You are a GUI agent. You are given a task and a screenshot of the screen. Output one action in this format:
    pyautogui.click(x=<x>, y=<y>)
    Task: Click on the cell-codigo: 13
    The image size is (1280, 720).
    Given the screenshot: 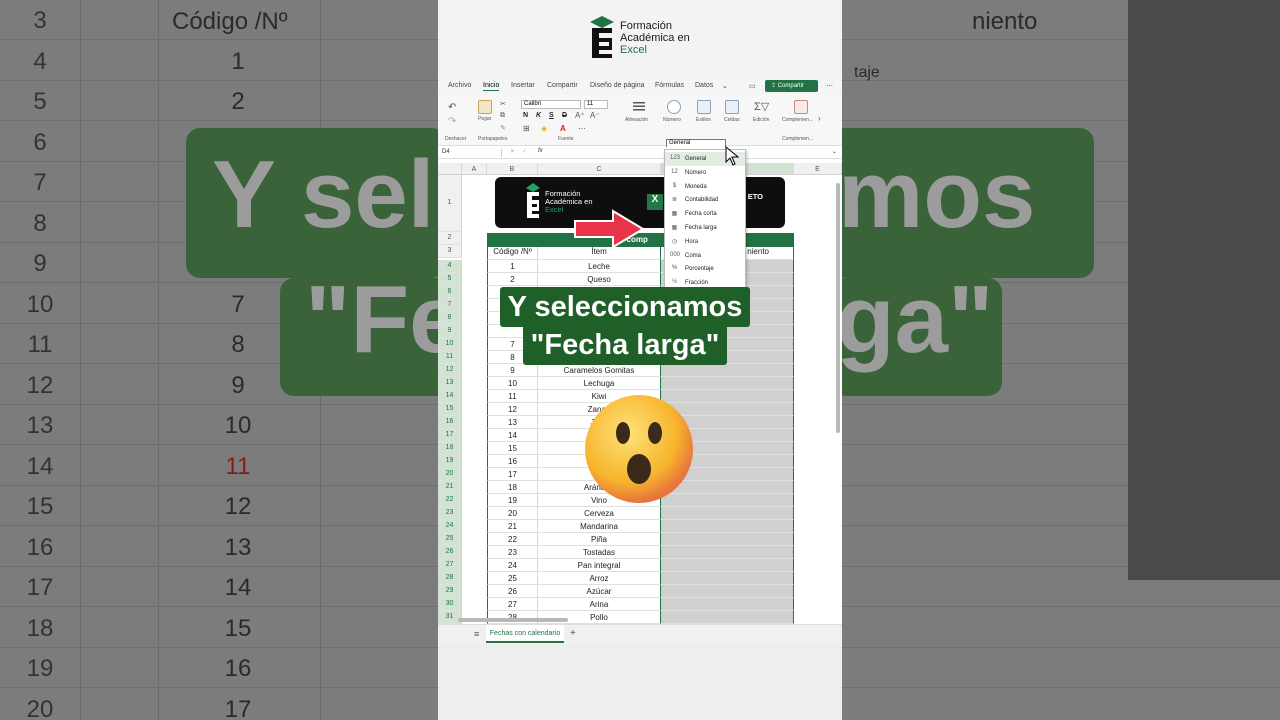 What is the action you would take?
    pyautogui.click(x=512, y=422)
    